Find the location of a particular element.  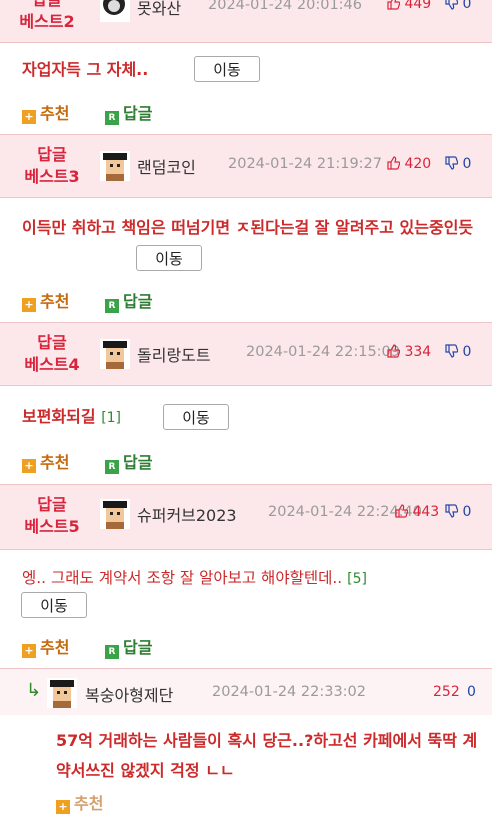

reply-arrow-icon: ↳ is located at coordinates (34, 690).